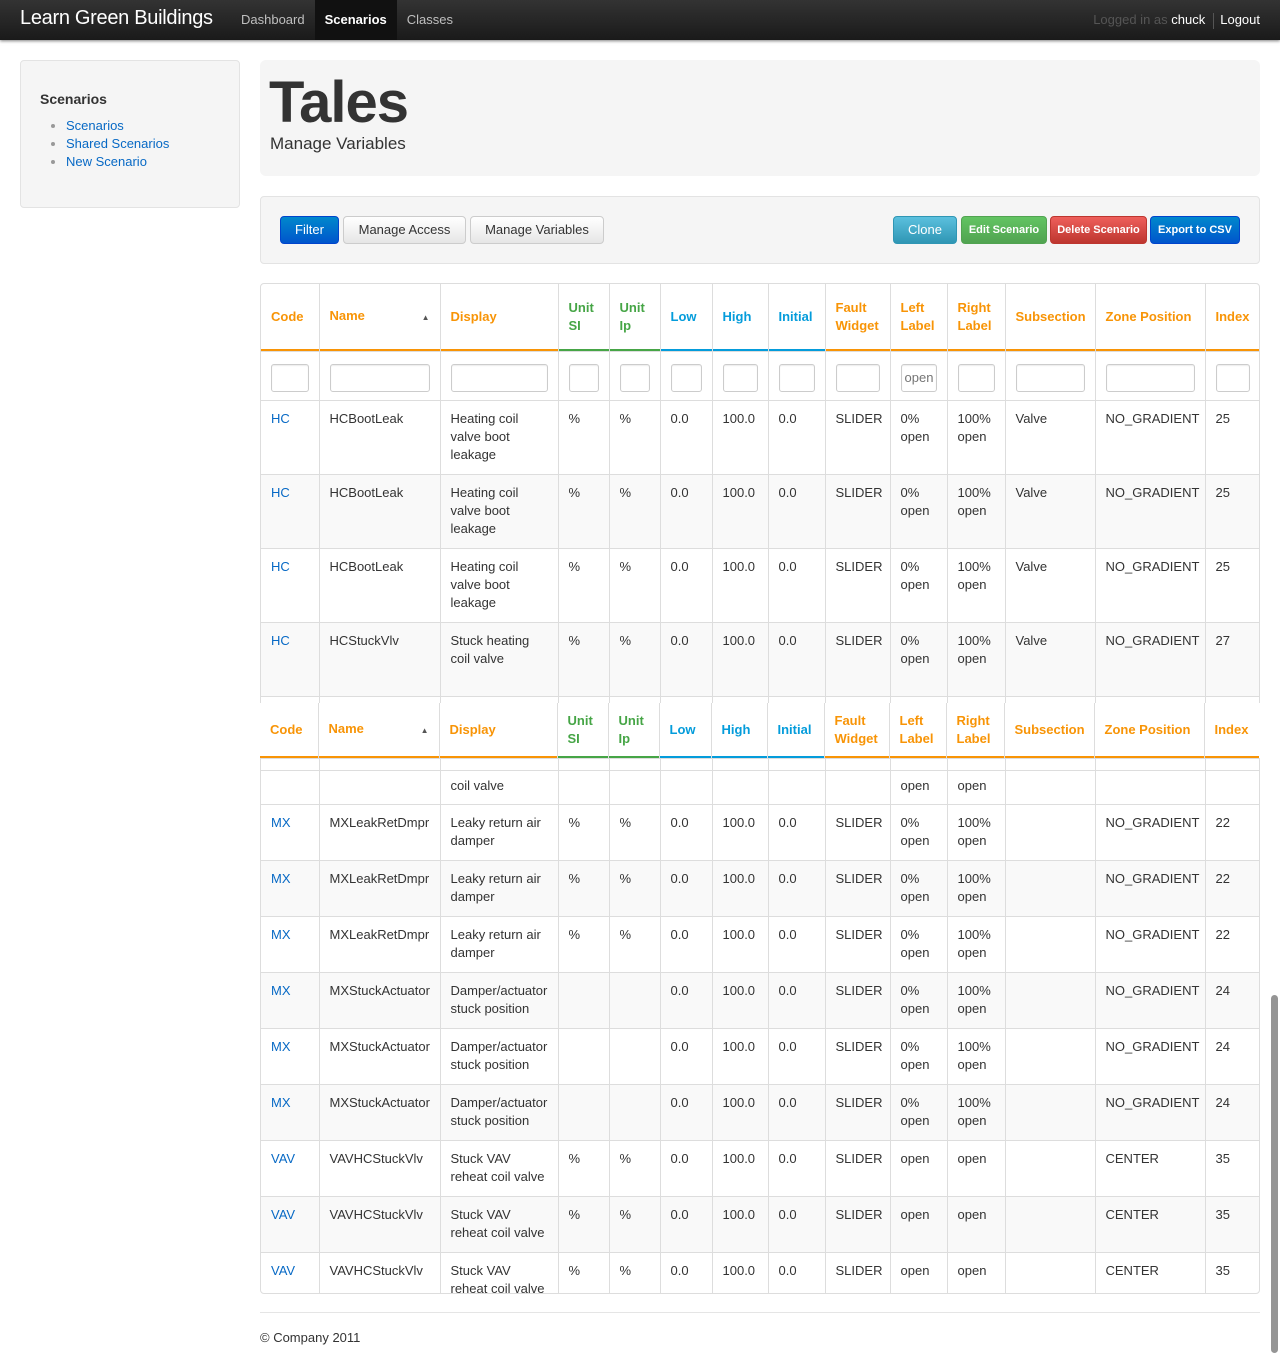 The height and width of the screenshot is (1357, 1280). Describe the element at coordinates (378, 731) in the screenshot. I see `sticky-col-name: Name ▲` at that location.